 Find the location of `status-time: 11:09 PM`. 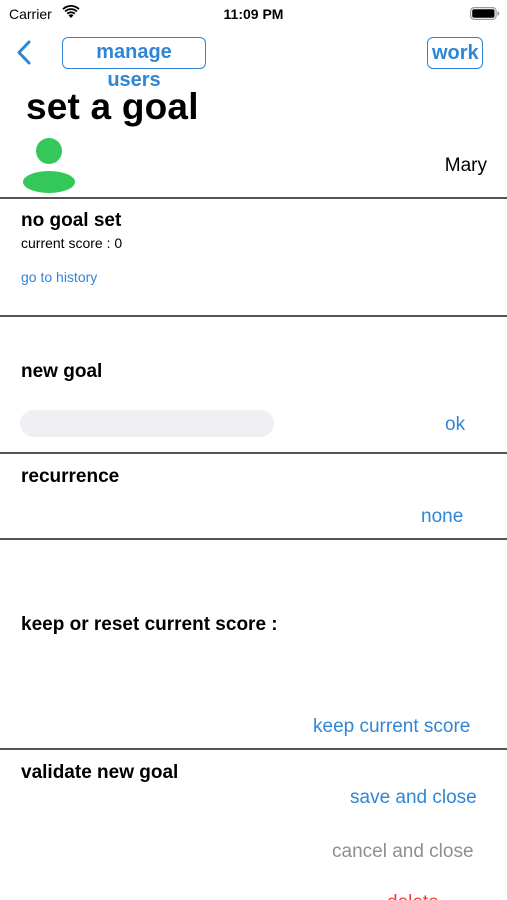

status-time: 11:09 PM is located at coordinates (253, 14).